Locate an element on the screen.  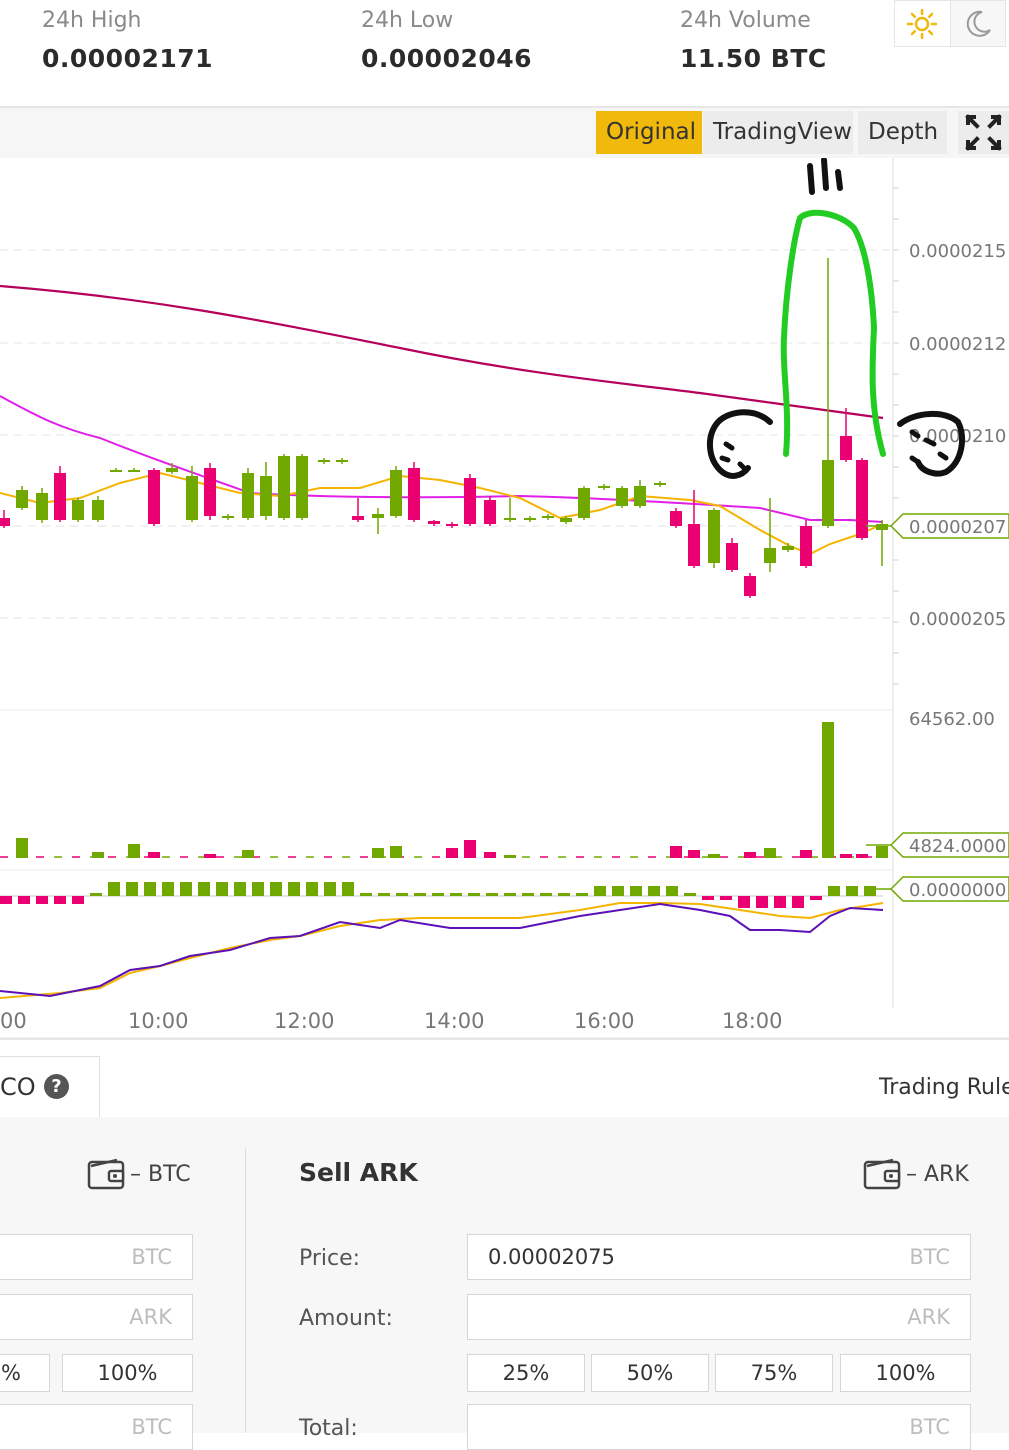
theme-switcher is located at coordinates (950, 23).